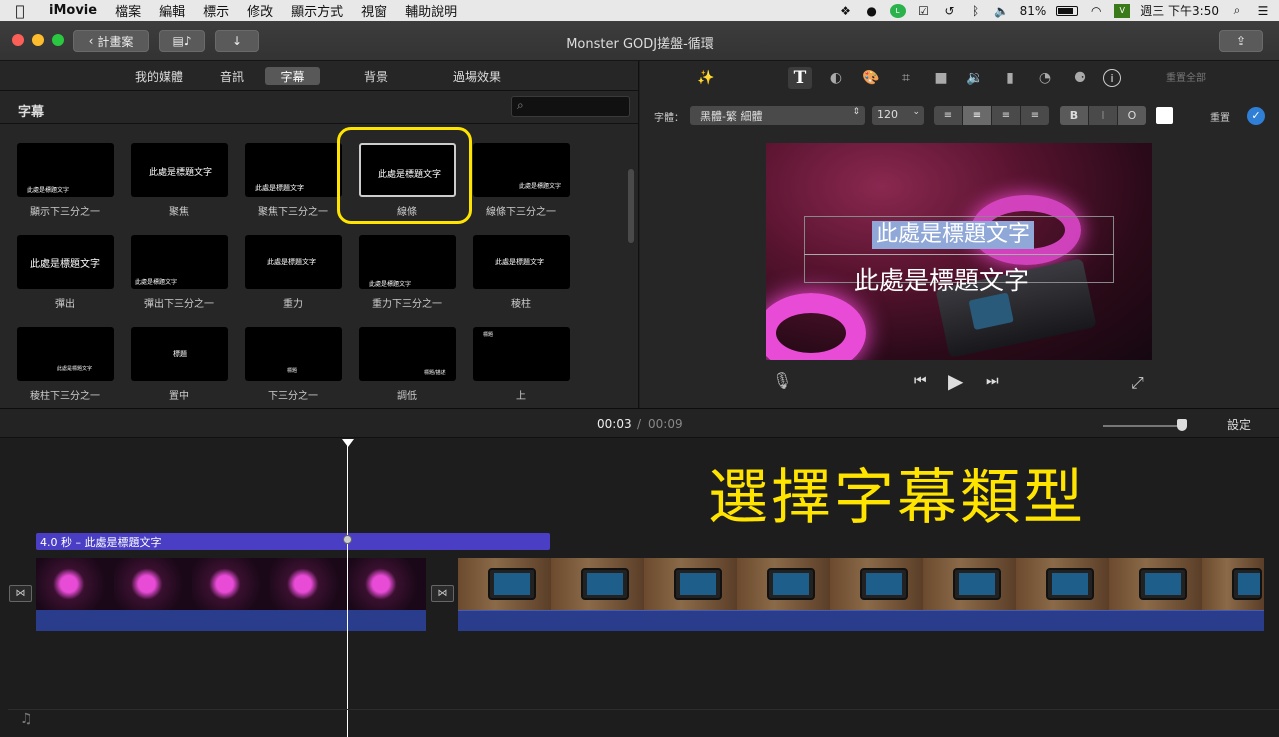 The image size is (1279, 737). Describe the element at coordinates (477, 76) in the screenshot. I see `tab-transitions: 過場效果` at that location.